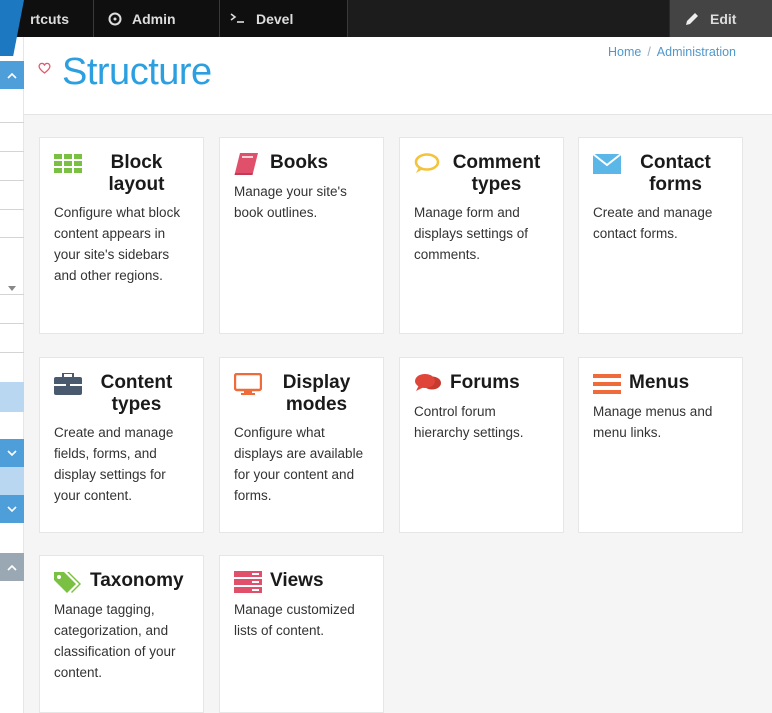 Image resolution: width=772 pixels, height=713 pixels. I want to click on breadcrumb-home: Home, so click(624, 52).